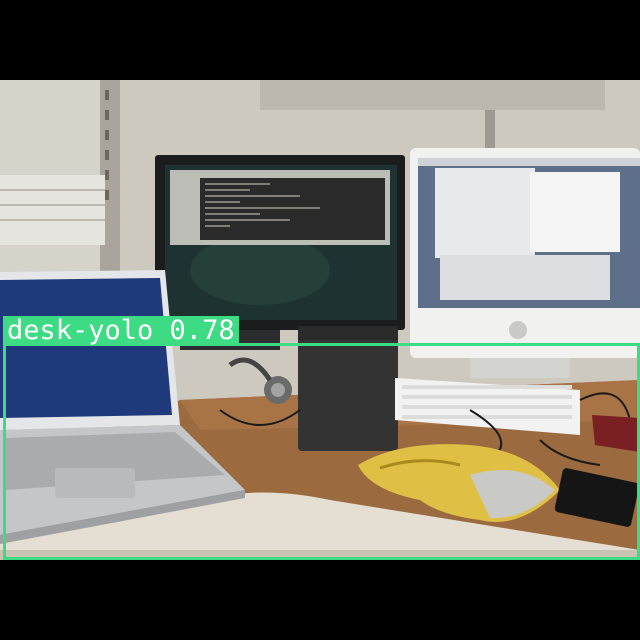 This screenshot has width=640, height=640. Describe the element at coordinates (121, 331) in the screenshot. I see `detection-label: desk-yolo 0.78` at that location.